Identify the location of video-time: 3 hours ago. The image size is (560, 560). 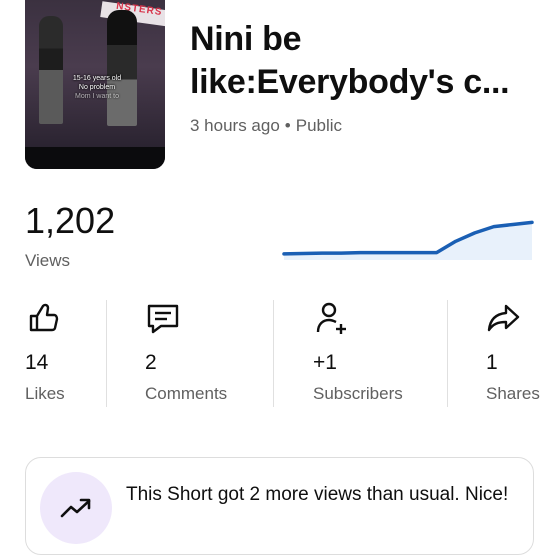
(235, 125).